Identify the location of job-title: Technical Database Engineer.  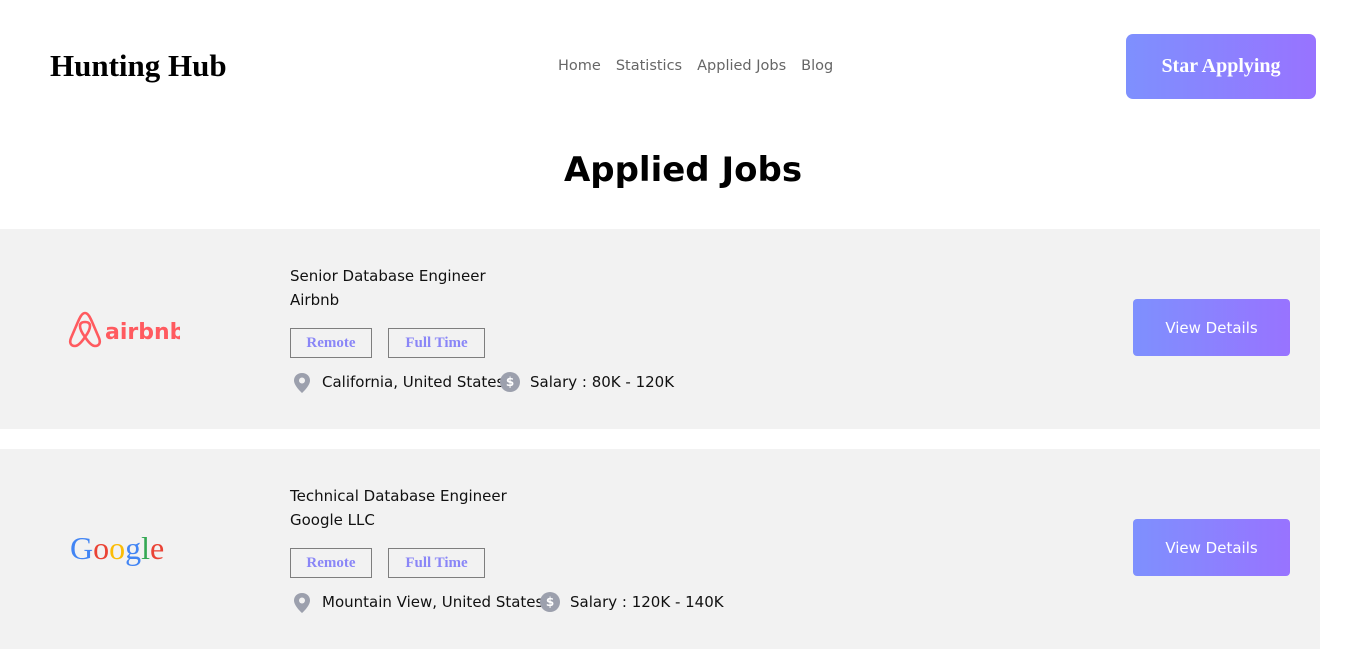
(398, 496).